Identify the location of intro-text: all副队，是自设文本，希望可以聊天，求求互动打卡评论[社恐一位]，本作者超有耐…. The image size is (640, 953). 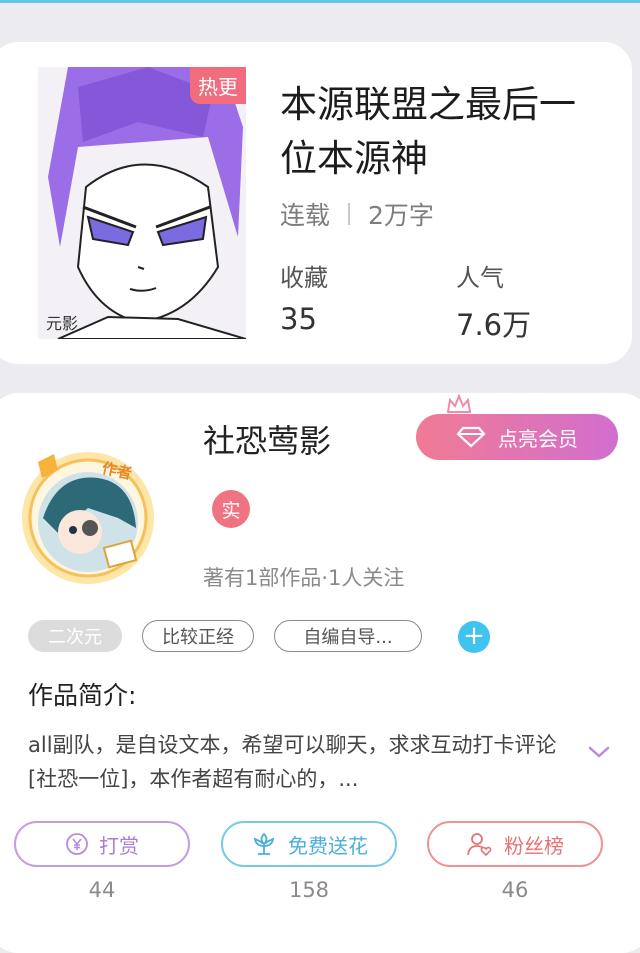
(292, 762).